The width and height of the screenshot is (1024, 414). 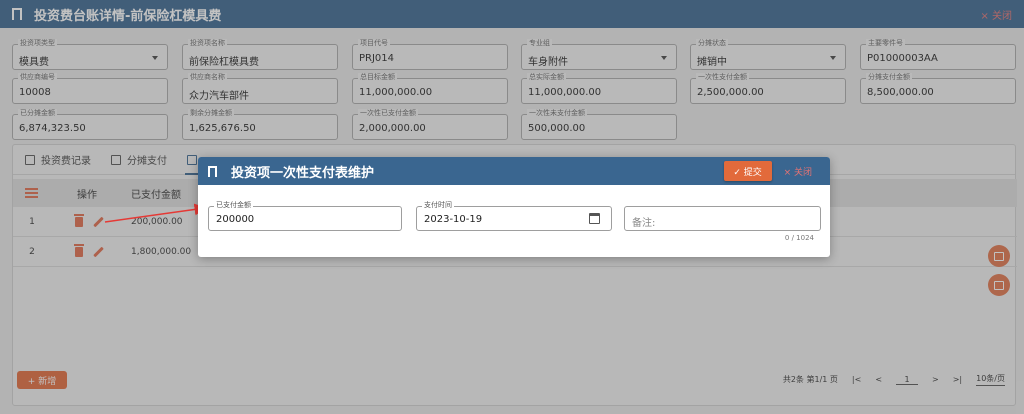 I want to click on char-counter: 0 / 1024, so click(x=799, y=238).